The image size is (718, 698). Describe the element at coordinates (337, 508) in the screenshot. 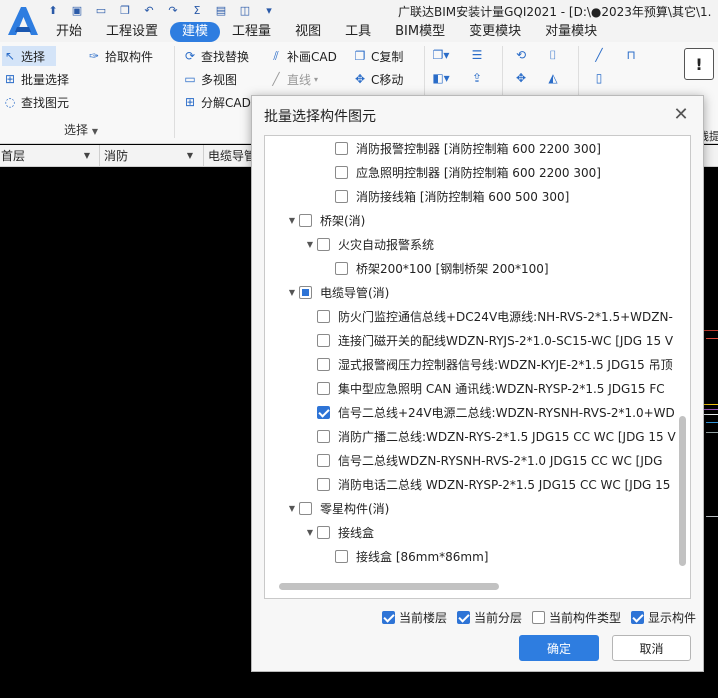

I see `tree-item: ▼ 零星构件(消)` at that location.